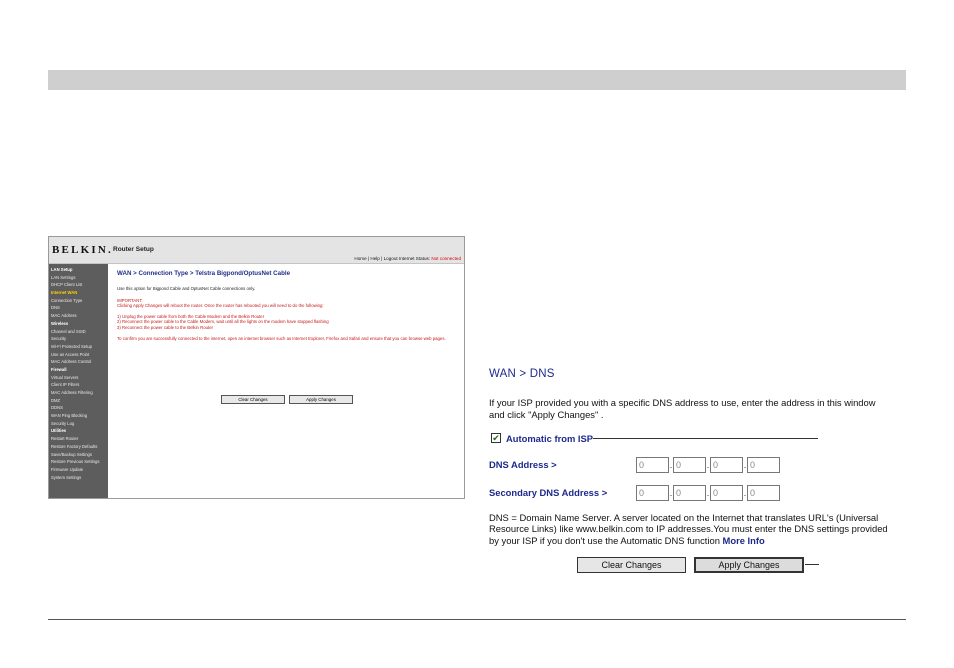  Describe the element at coordinates (78, 332) in the screenshot. I see `sidebar-item: Channel and SSID` at that location.